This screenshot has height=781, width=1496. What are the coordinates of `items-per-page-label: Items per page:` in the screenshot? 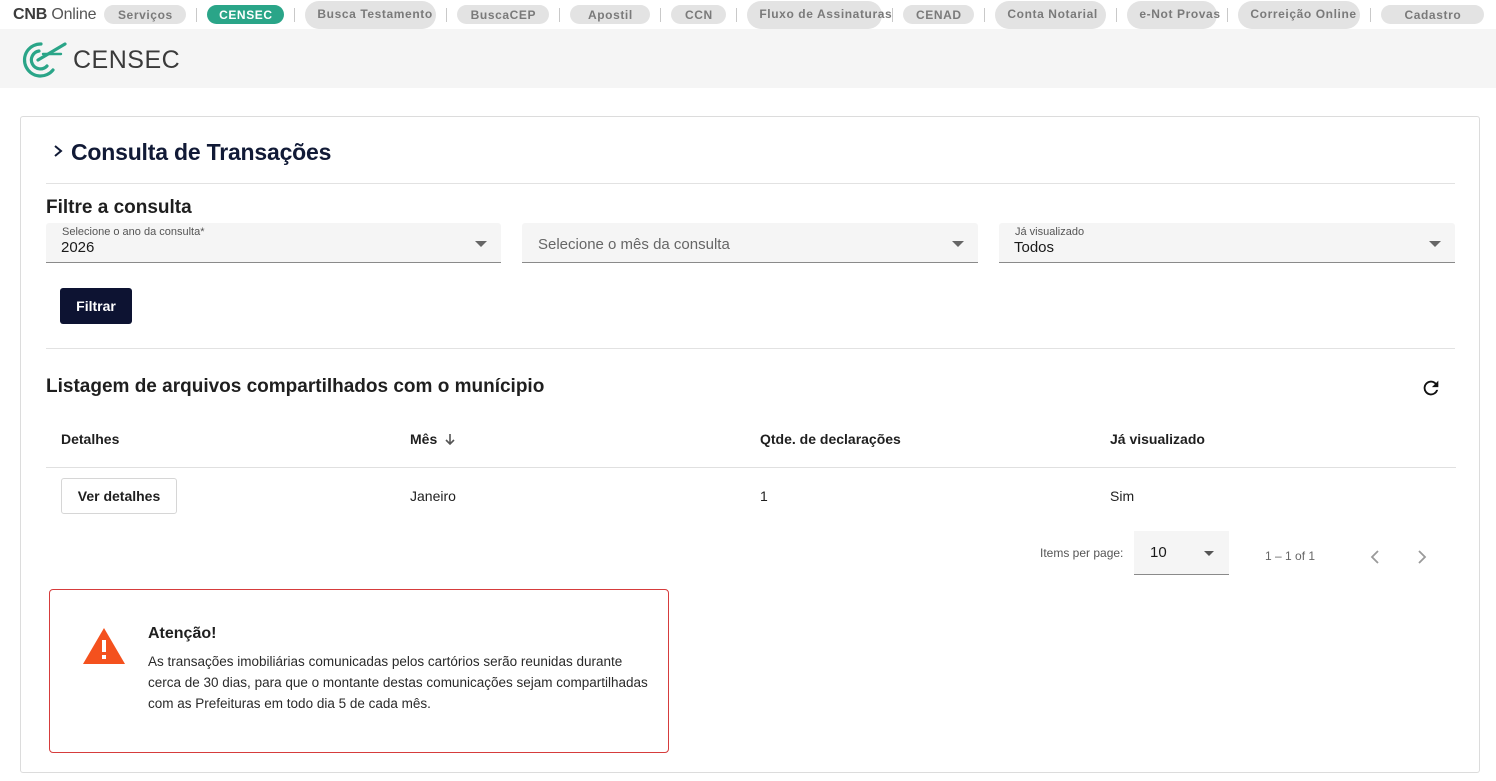 It's located at (1082, 553).